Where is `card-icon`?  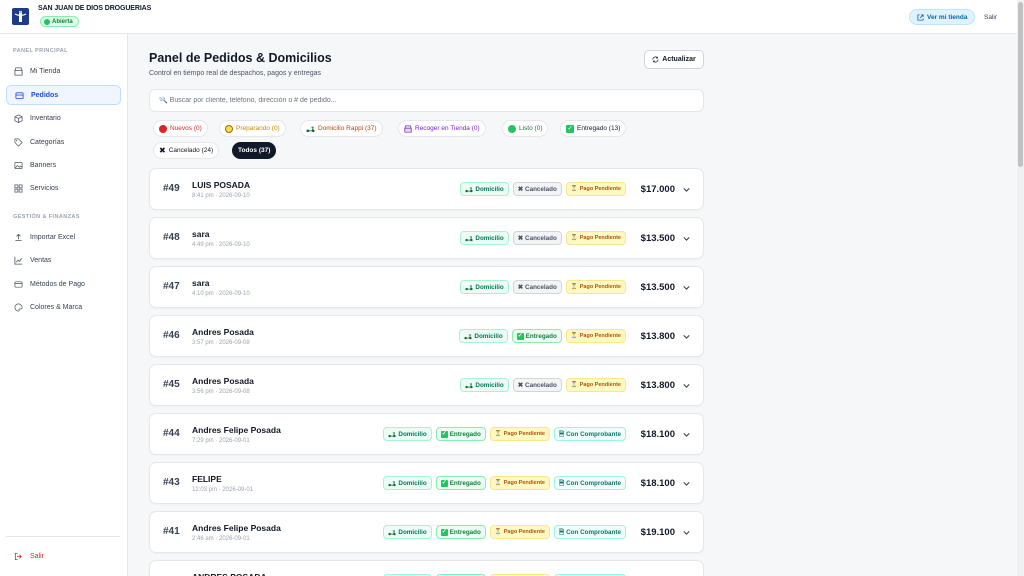
card-icon is located at coordinates (18, 284).